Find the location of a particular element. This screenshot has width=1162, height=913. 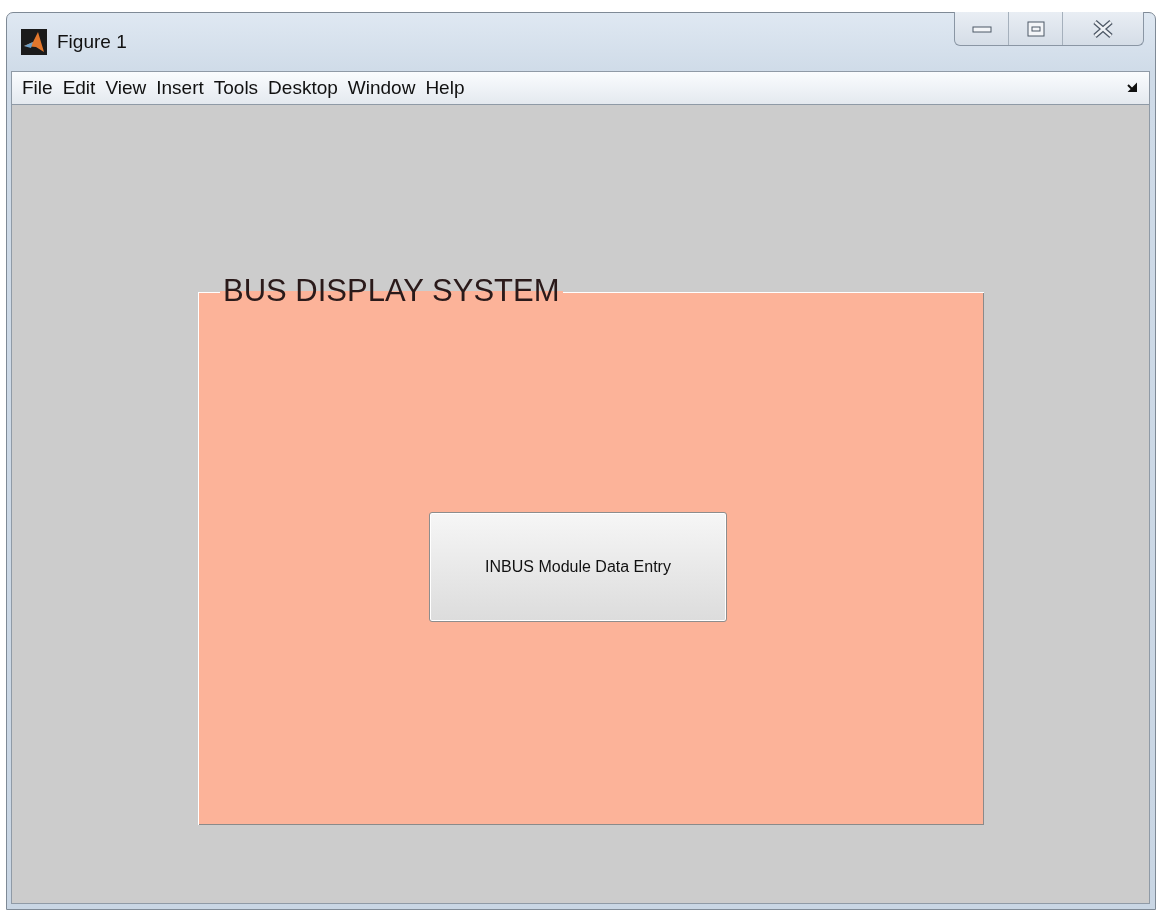

menu-item: Edit is located at coordinates (79, 88).